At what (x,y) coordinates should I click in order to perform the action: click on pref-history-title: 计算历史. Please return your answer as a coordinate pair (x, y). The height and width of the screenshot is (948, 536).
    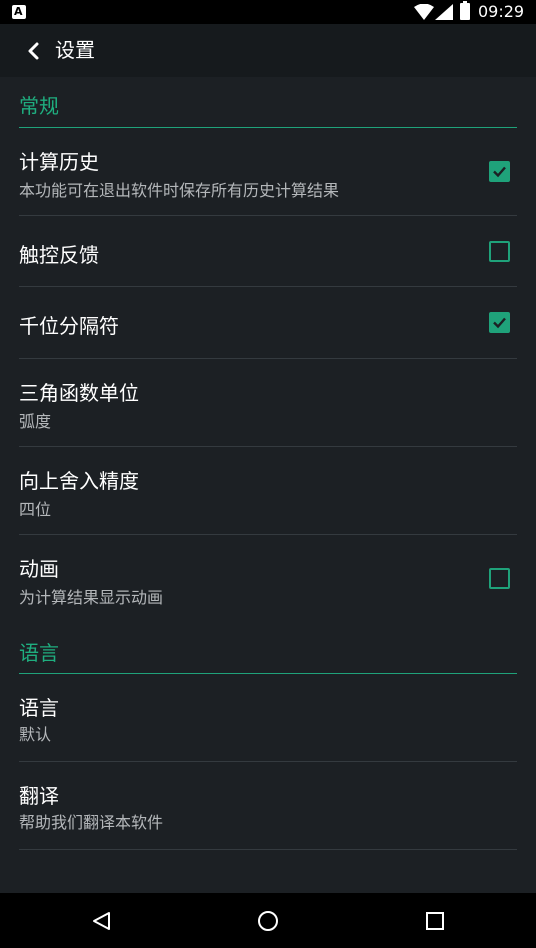
    Looking at the image, I should click on (59, 162).